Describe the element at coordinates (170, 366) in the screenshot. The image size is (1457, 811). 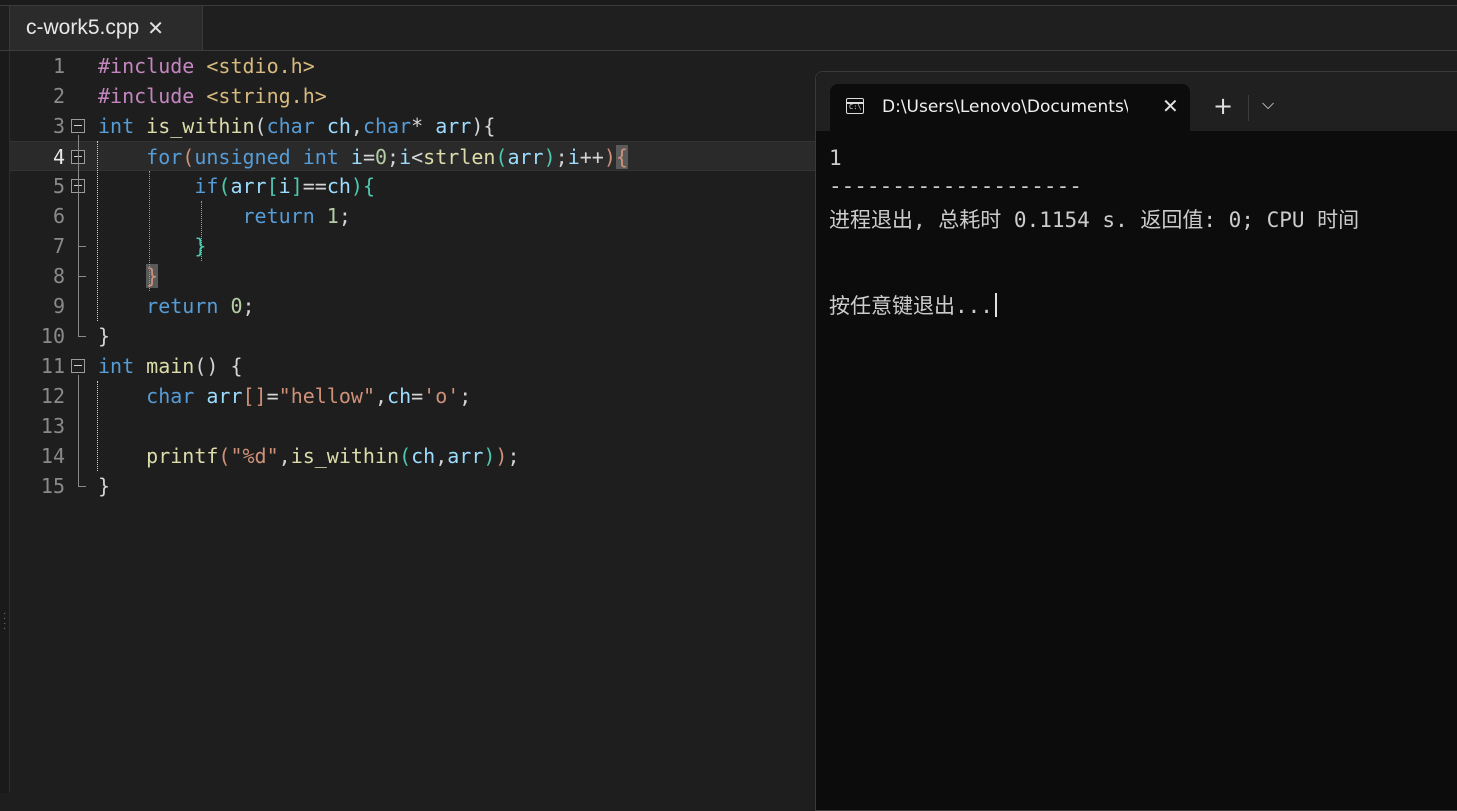
I see `code-token: main` at that location.